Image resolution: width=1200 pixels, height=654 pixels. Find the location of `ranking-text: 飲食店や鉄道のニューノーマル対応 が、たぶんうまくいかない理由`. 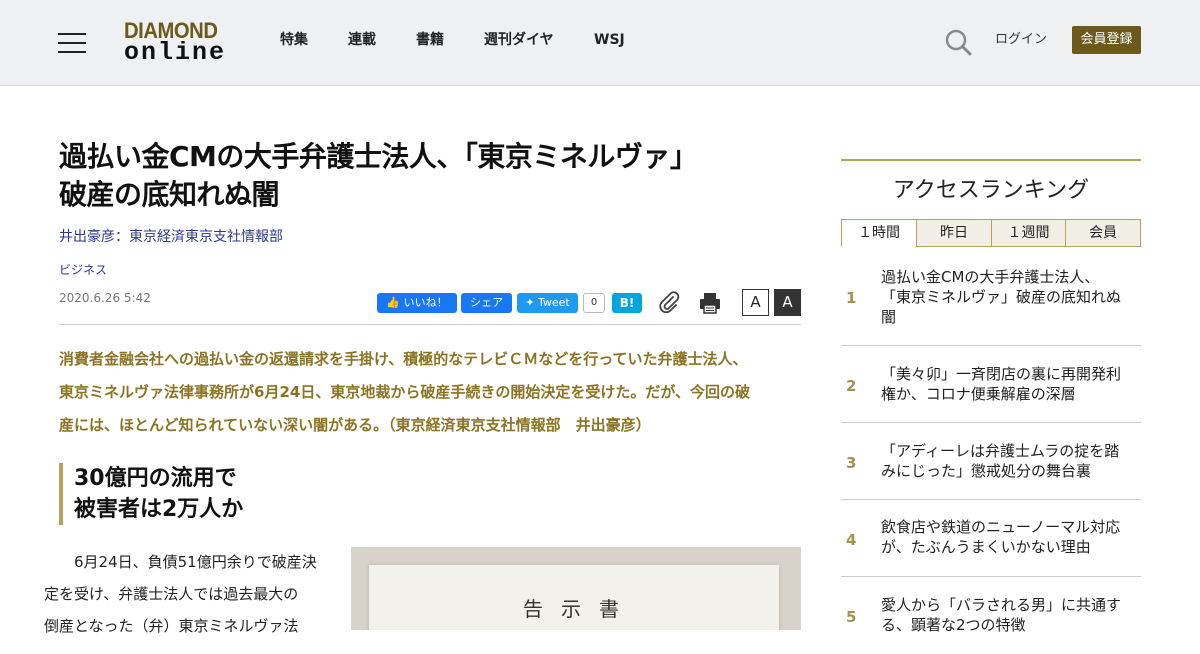

ranking-text: 飲食店や鉄道のニューノーマル対応 が、たぶんうまくいかない理由 is located at coordinates (1011, 537).